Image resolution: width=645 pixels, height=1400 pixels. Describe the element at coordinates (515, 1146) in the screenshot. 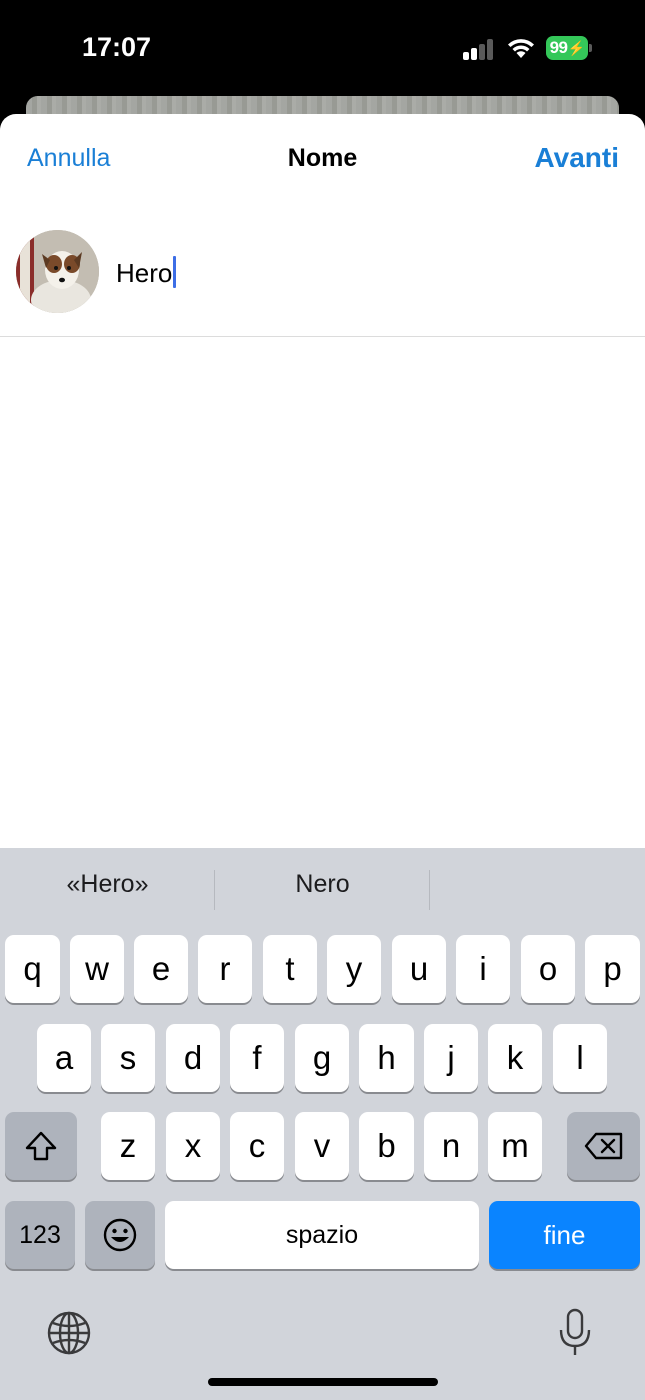

I see `key-m: m` at that location.